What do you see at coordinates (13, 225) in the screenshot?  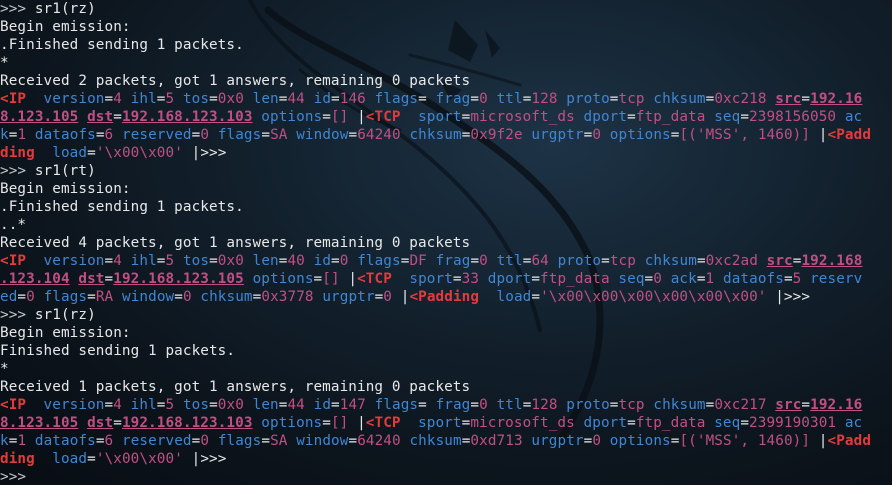 I see `output-text: ..*` at bounding box center [13, 225].